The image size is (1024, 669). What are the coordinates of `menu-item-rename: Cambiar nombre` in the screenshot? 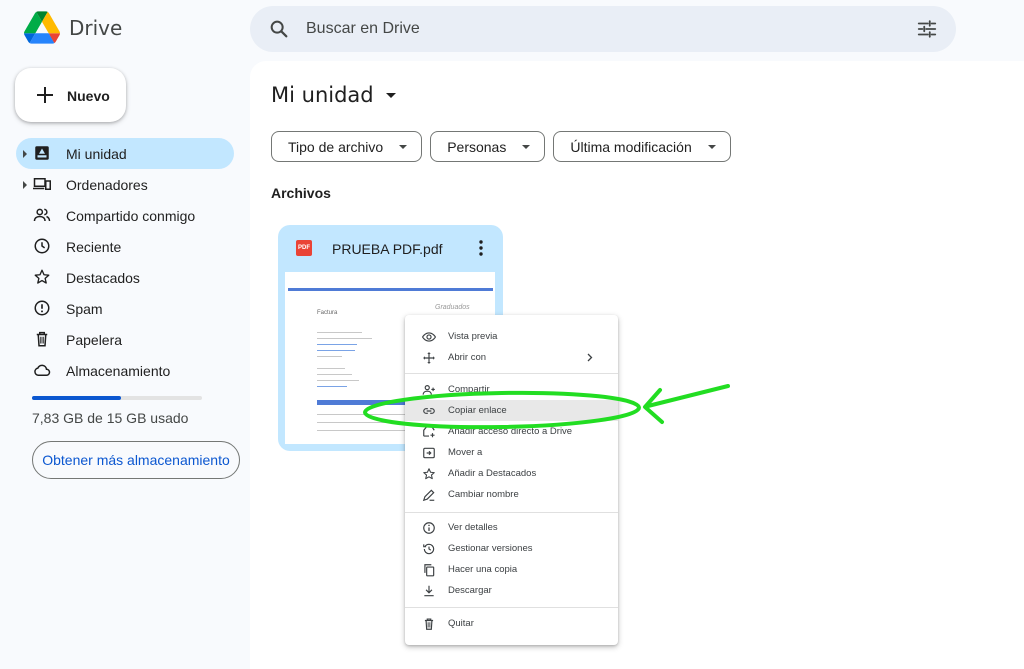 It's located at (511, 494).